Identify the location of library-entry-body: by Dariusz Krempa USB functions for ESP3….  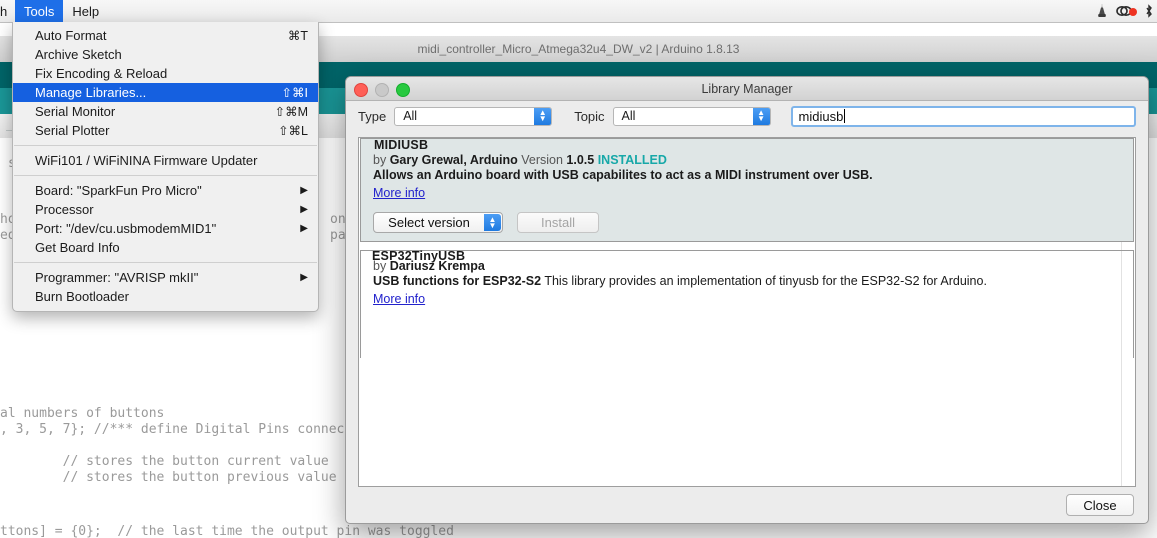
(747, 286).